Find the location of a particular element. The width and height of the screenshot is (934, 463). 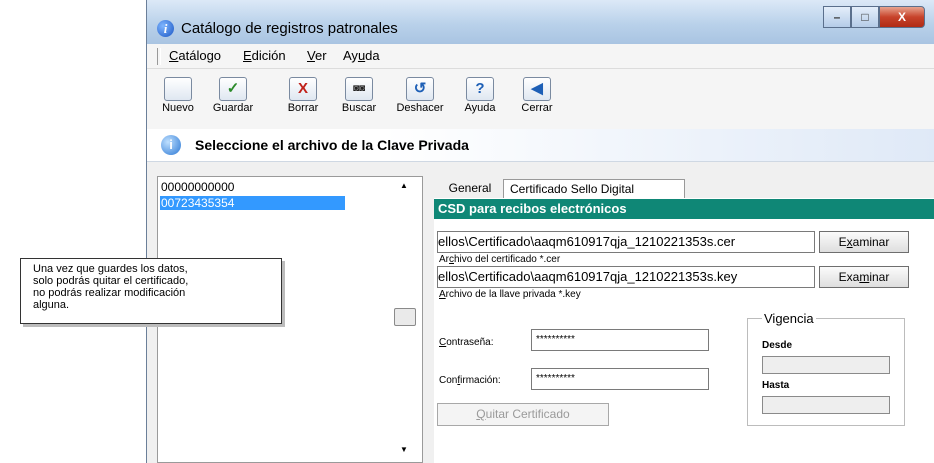

binoculars-icon: ◙◙ is located at coordinates (359, 89).